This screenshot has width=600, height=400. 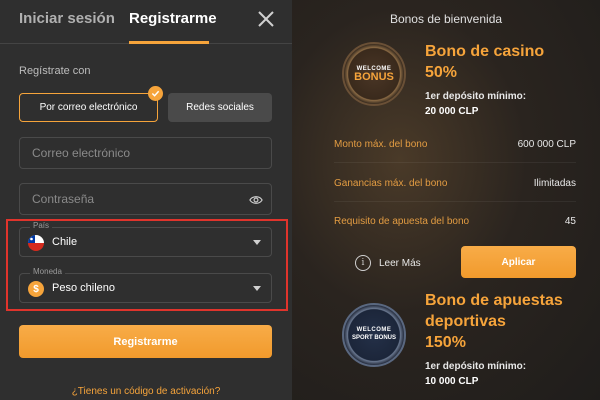 I want to click on sport-bonus-title: Bono de apuestas deportivas 150%, so click(x=494, y=321).